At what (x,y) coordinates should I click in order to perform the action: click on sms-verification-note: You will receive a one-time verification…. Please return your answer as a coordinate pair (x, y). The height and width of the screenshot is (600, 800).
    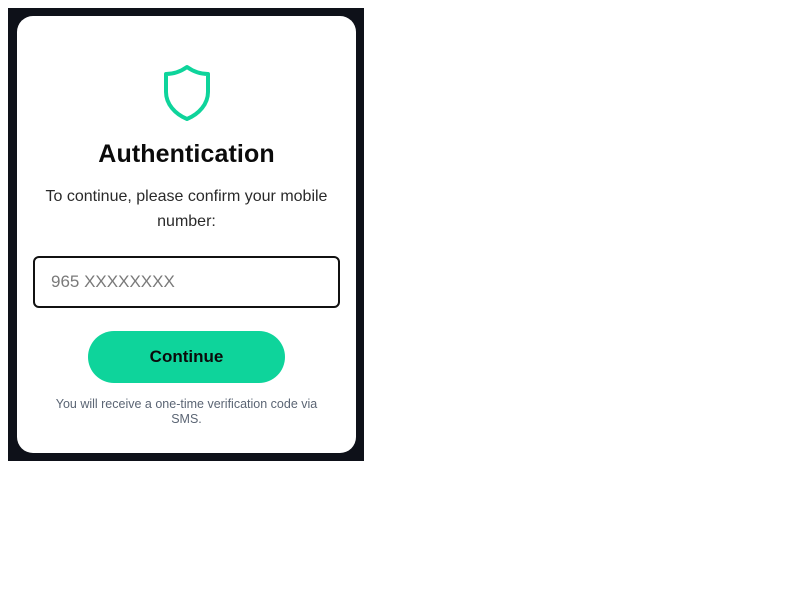
    Looking at the image, I should click on (186, 411).